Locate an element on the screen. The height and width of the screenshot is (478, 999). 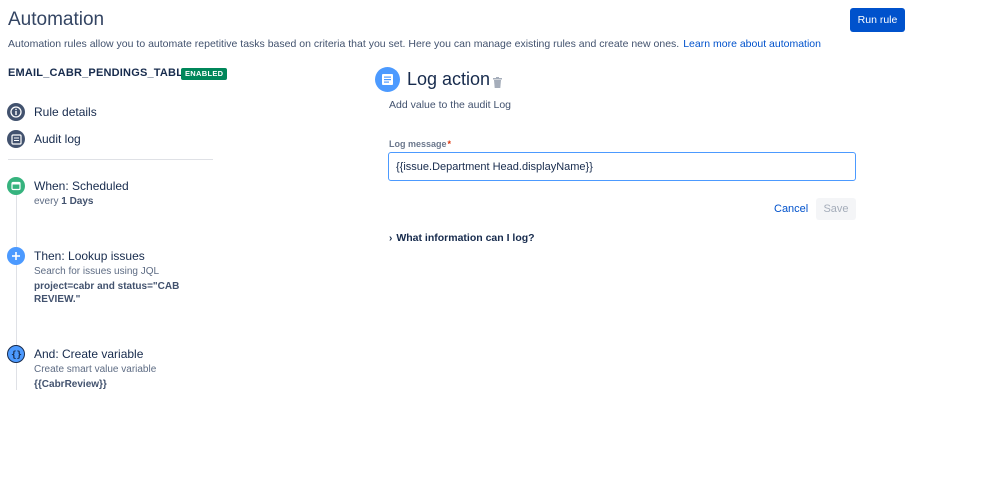
braces-icon: {} is located at coordinates (16, 354).